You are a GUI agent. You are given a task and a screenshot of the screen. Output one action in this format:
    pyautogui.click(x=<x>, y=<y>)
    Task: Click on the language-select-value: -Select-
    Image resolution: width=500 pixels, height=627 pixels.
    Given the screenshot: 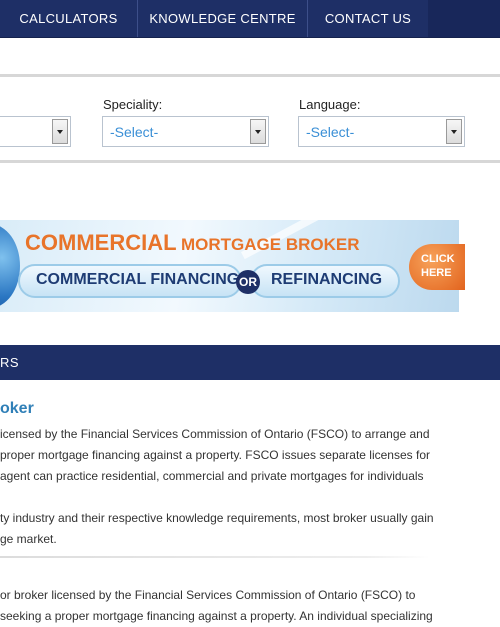 What is the action you would take?
    pyautogui.click(x=330, y=132)
    